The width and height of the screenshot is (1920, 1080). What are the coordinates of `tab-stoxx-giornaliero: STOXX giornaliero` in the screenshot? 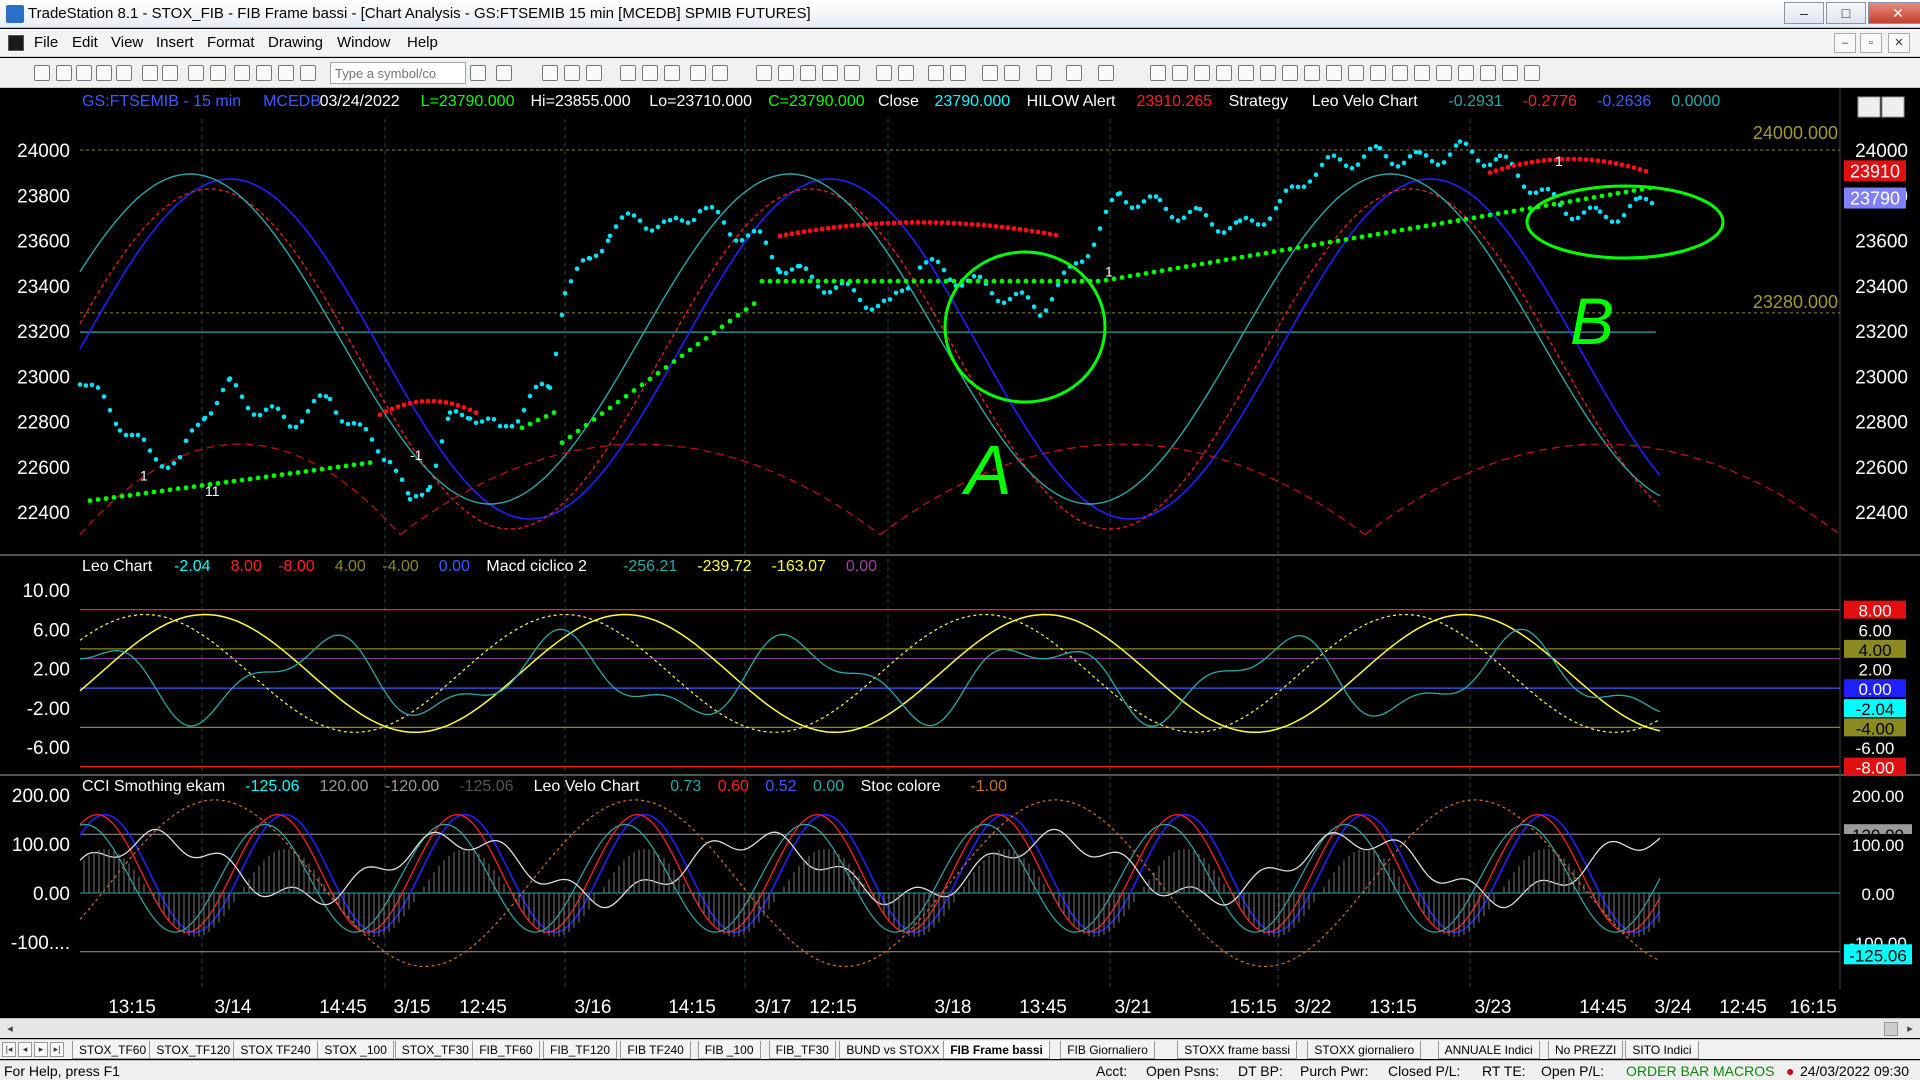 It's located at (1364, 1050).